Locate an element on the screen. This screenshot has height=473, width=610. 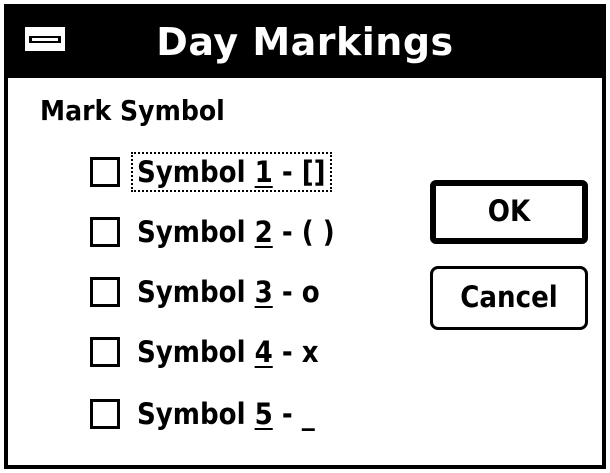
window-title: Day Markings is located at coordinates (305, 42).